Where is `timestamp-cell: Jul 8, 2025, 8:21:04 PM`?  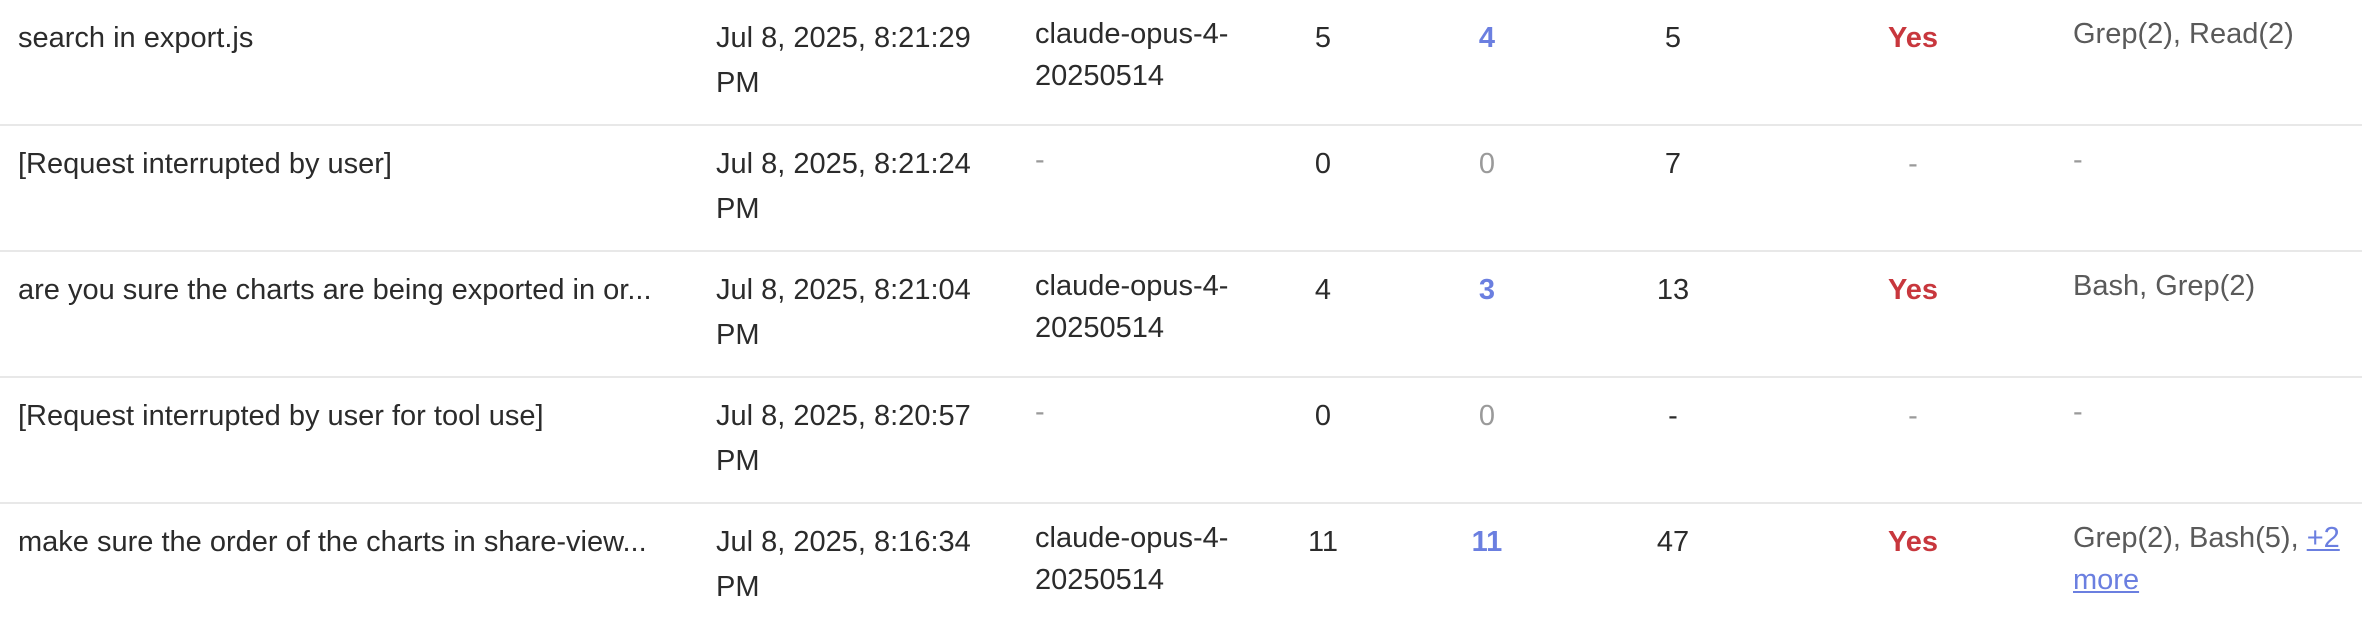 timestamp-cell: Jul 8, 2025, 8:21:04 PM is located at coordinates (843, 312).